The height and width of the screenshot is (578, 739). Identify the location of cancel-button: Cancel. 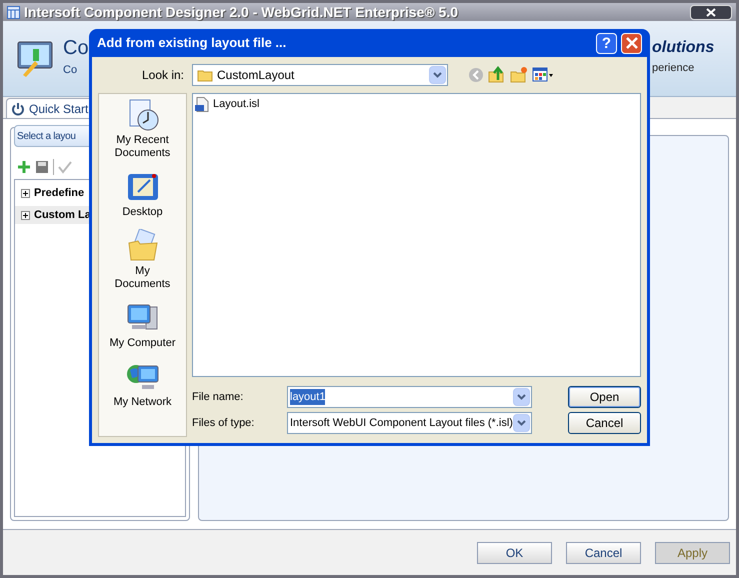
(604, 423).